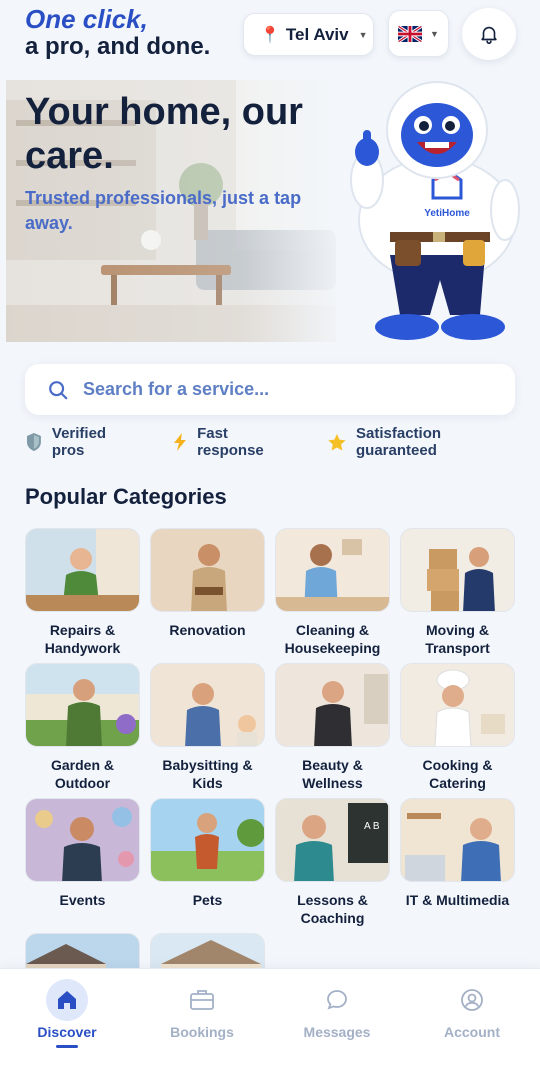 Image resolution: width=540 pixels, height=1080 pixels. What do you see at coordinates (207, 630) in the screenshot?
I see `category-label: Renovation` at bounding box center [207, 630].